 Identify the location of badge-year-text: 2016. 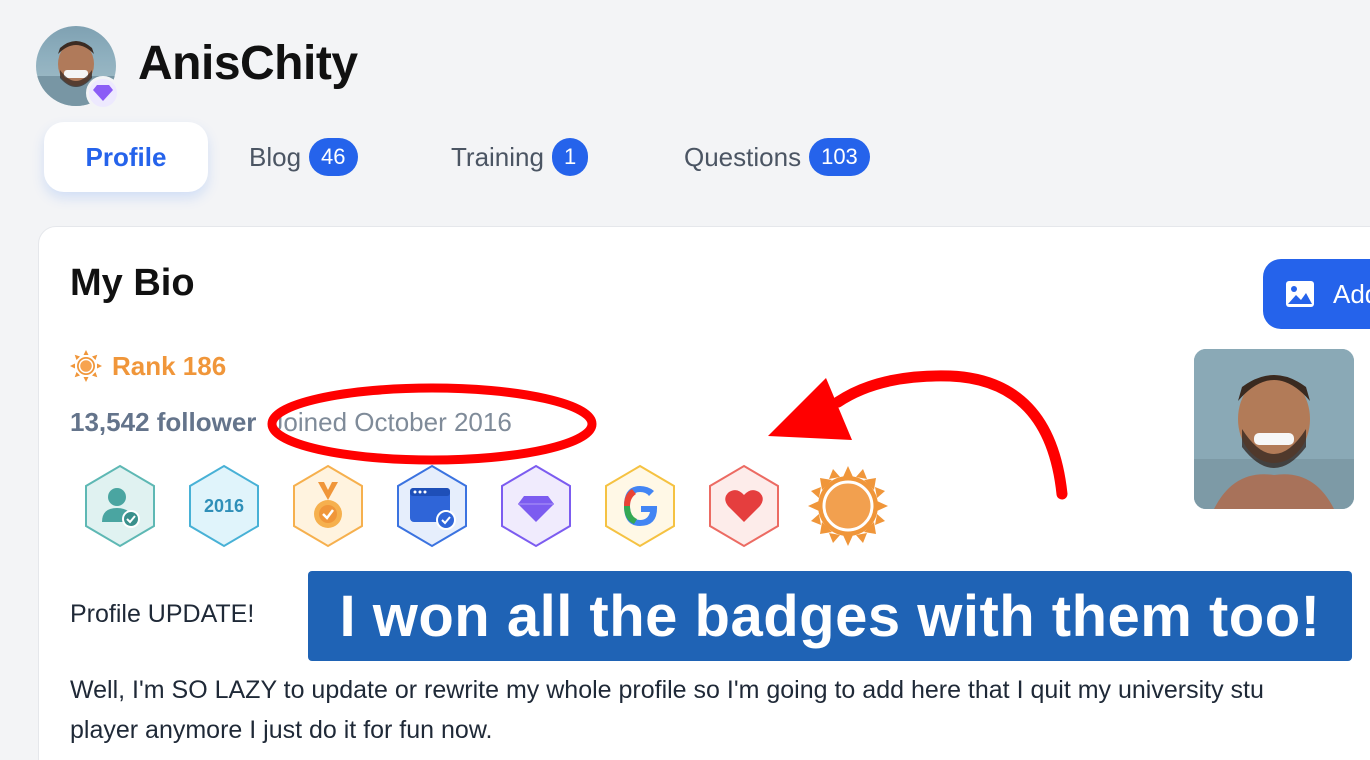
(224, 506).